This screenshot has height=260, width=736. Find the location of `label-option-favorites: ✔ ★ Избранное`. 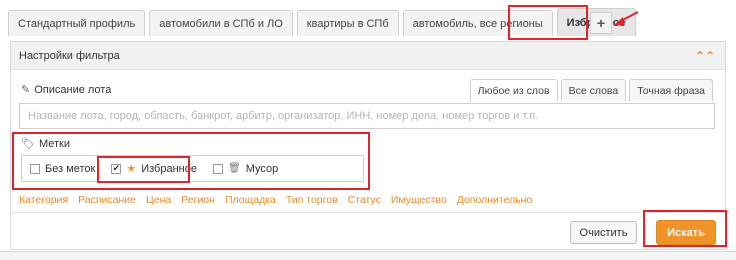

label-option-favorites: ✔ ★ Избранное is located at coordinates (154, 168).